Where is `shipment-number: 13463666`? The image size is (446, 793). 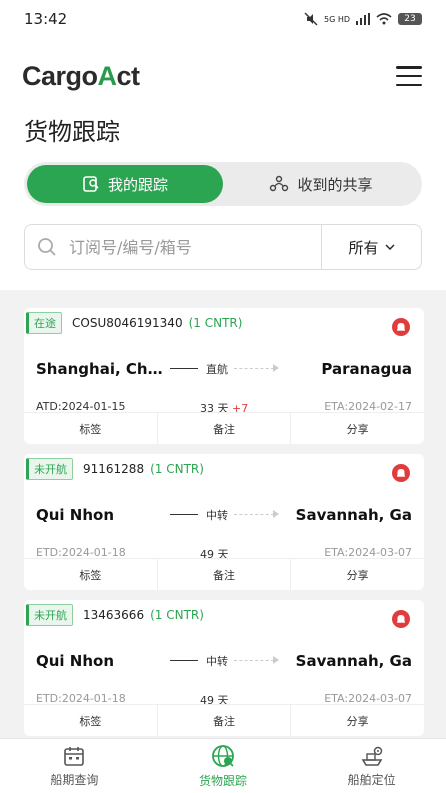
shipment-number: 13463666 is located at coordinates (114, 615).